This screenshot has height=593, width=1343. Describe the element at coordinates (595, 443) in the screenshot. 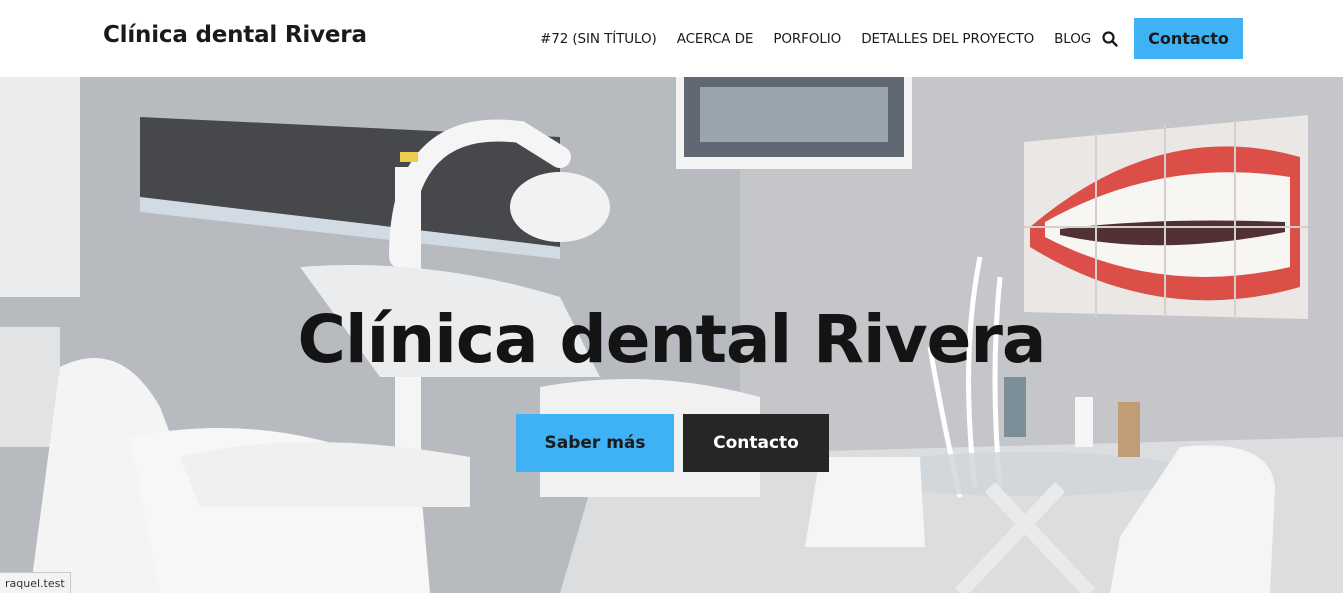

I see `saber-mas-button: Saber más` at that location.